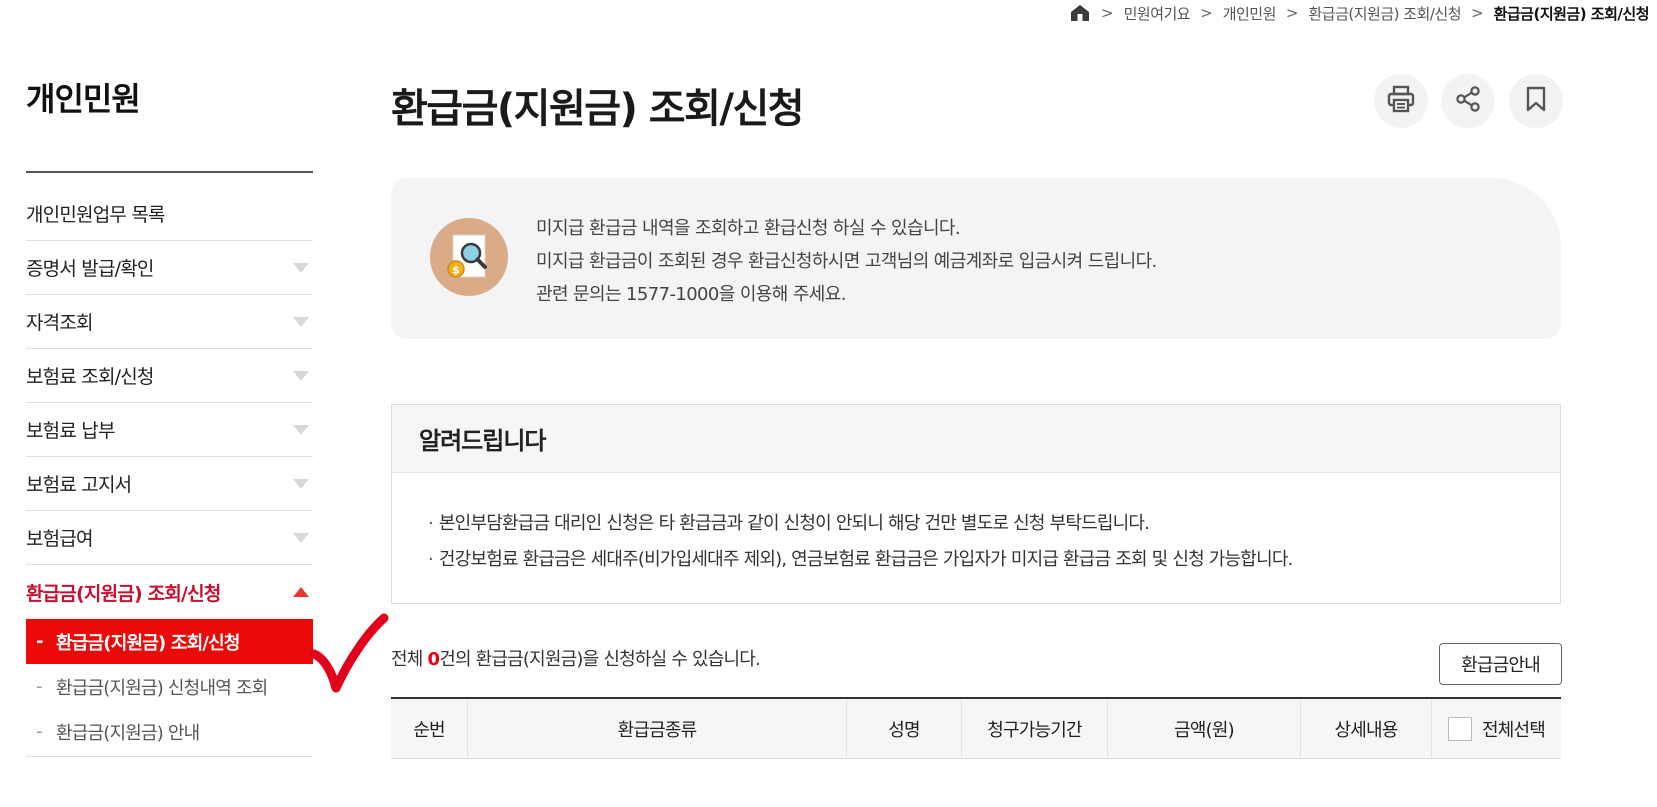  Describe the element at coordinates (1384, 13) in the screenshot. I see `breadcrumb-item: 환급금(지원금) 조회/신청` at that location.